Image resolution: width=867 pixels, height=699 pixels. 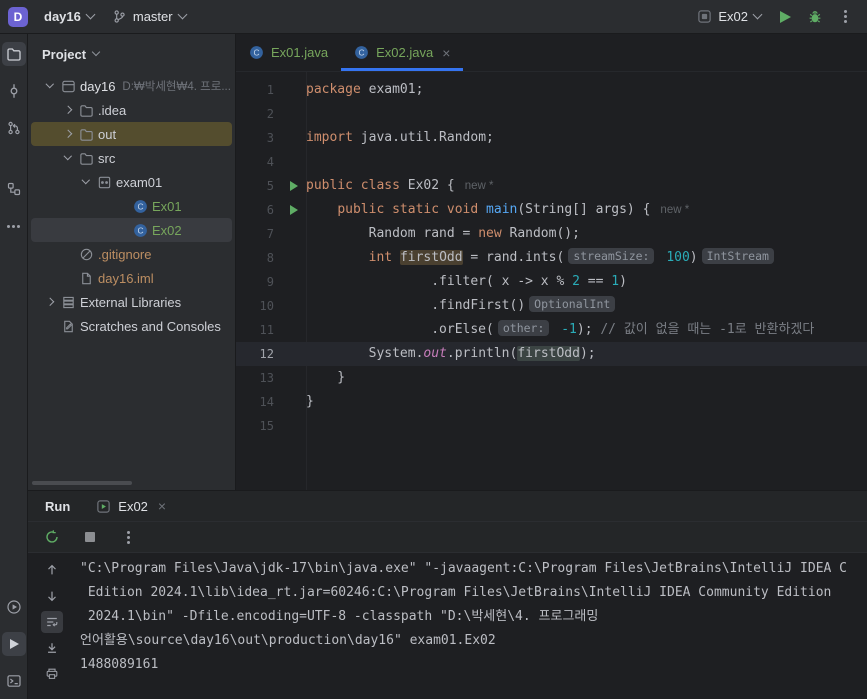 I want to click on editor-line-14: 14}, so click(x=551, y=402).